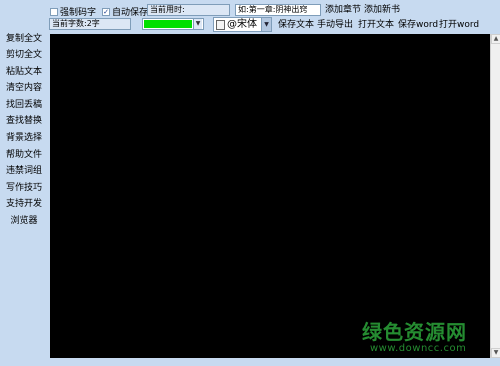 The width and height of the screenshot is (500, 366). What do you see at coordinates (76, 23) in the screenshot?
I see `word-count-label: 当前字数:2字` at bounding box center [76, 23].